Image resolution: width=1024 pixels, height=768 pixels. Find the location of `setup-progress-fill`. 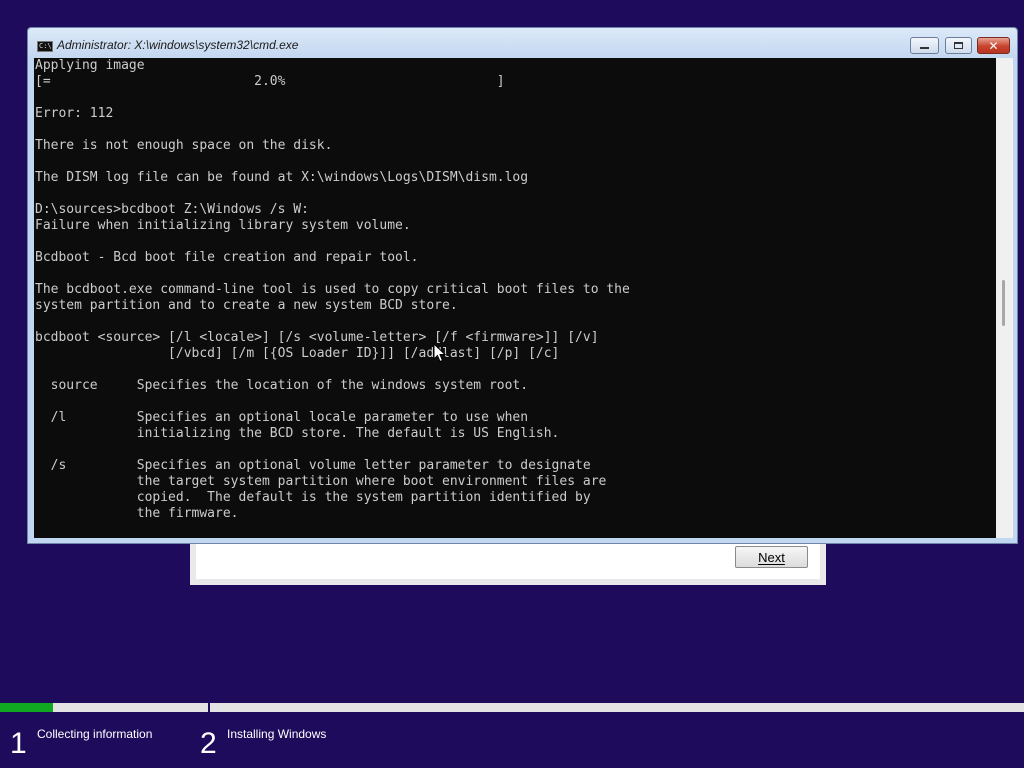

setup-progress-fill is located at coordinates (27, 707).